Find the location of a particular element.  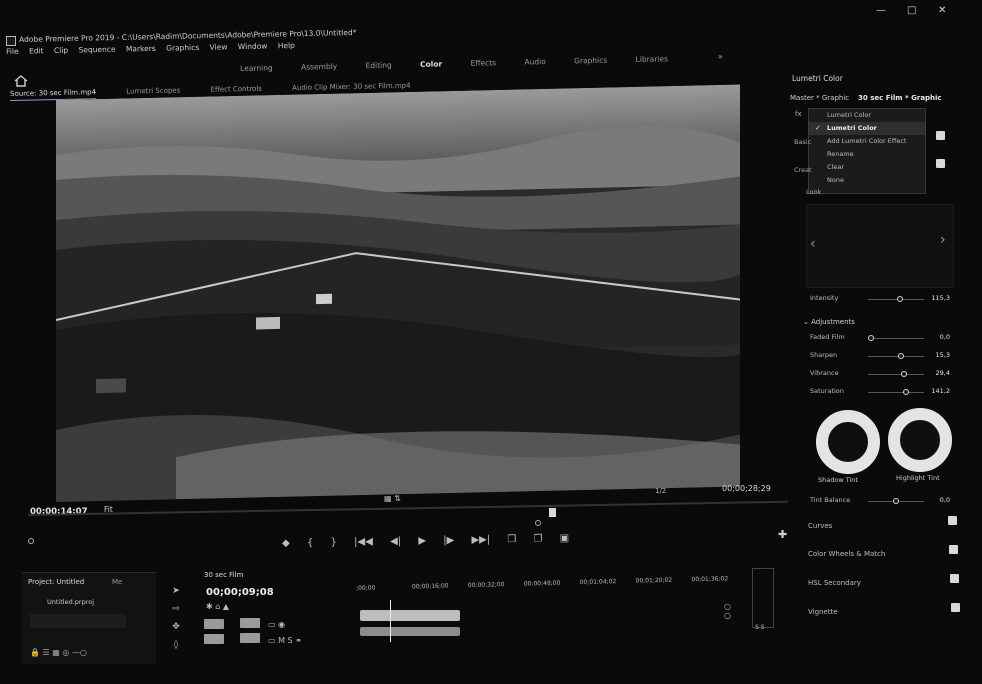

workspace-tab-learning: Learning is located at coordinates (256, 68).